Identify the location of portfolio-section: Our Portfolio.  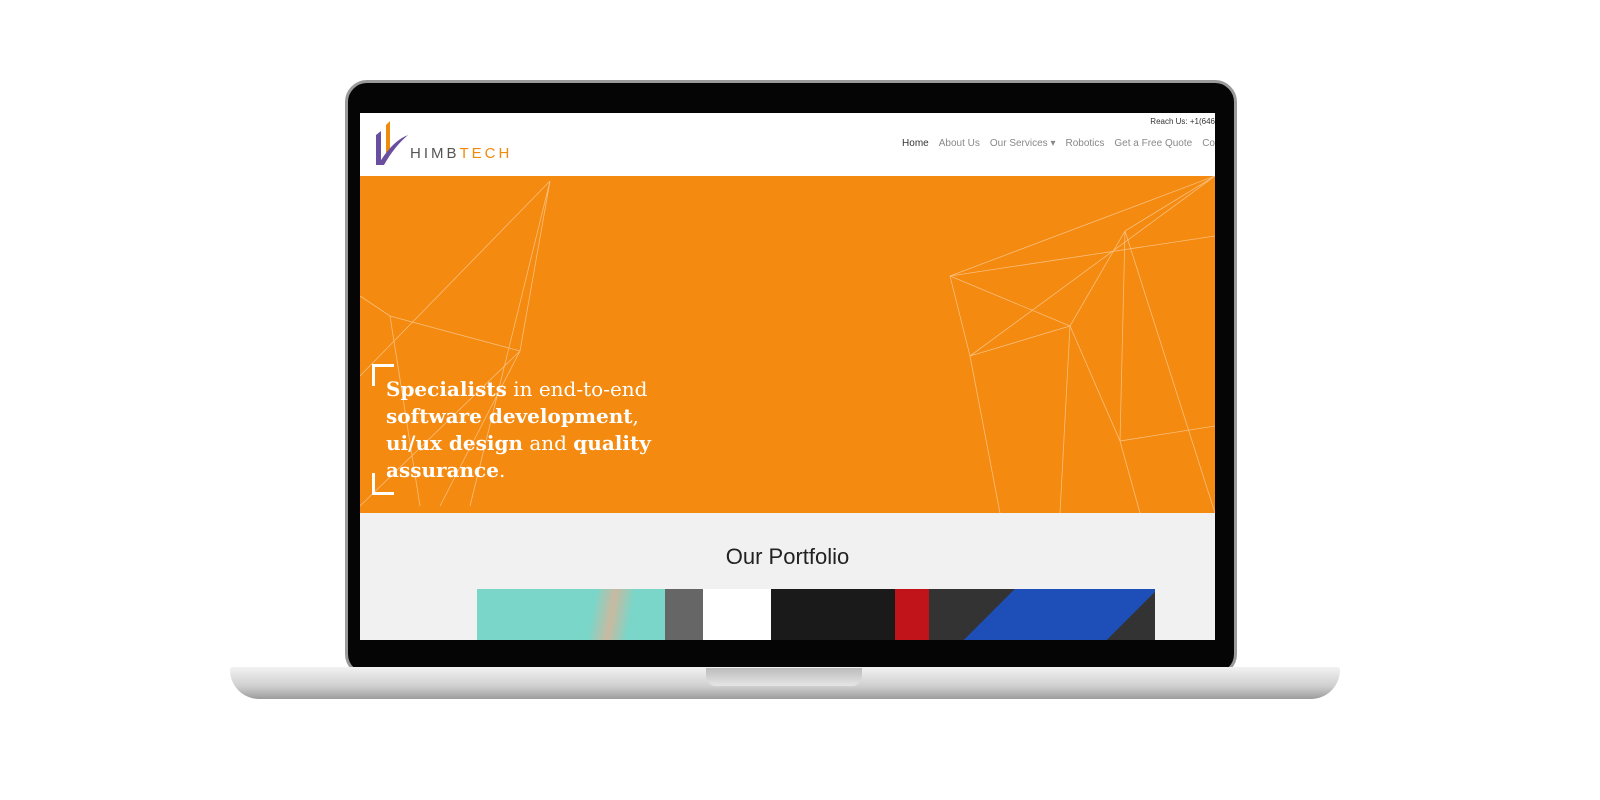
(787, 557).